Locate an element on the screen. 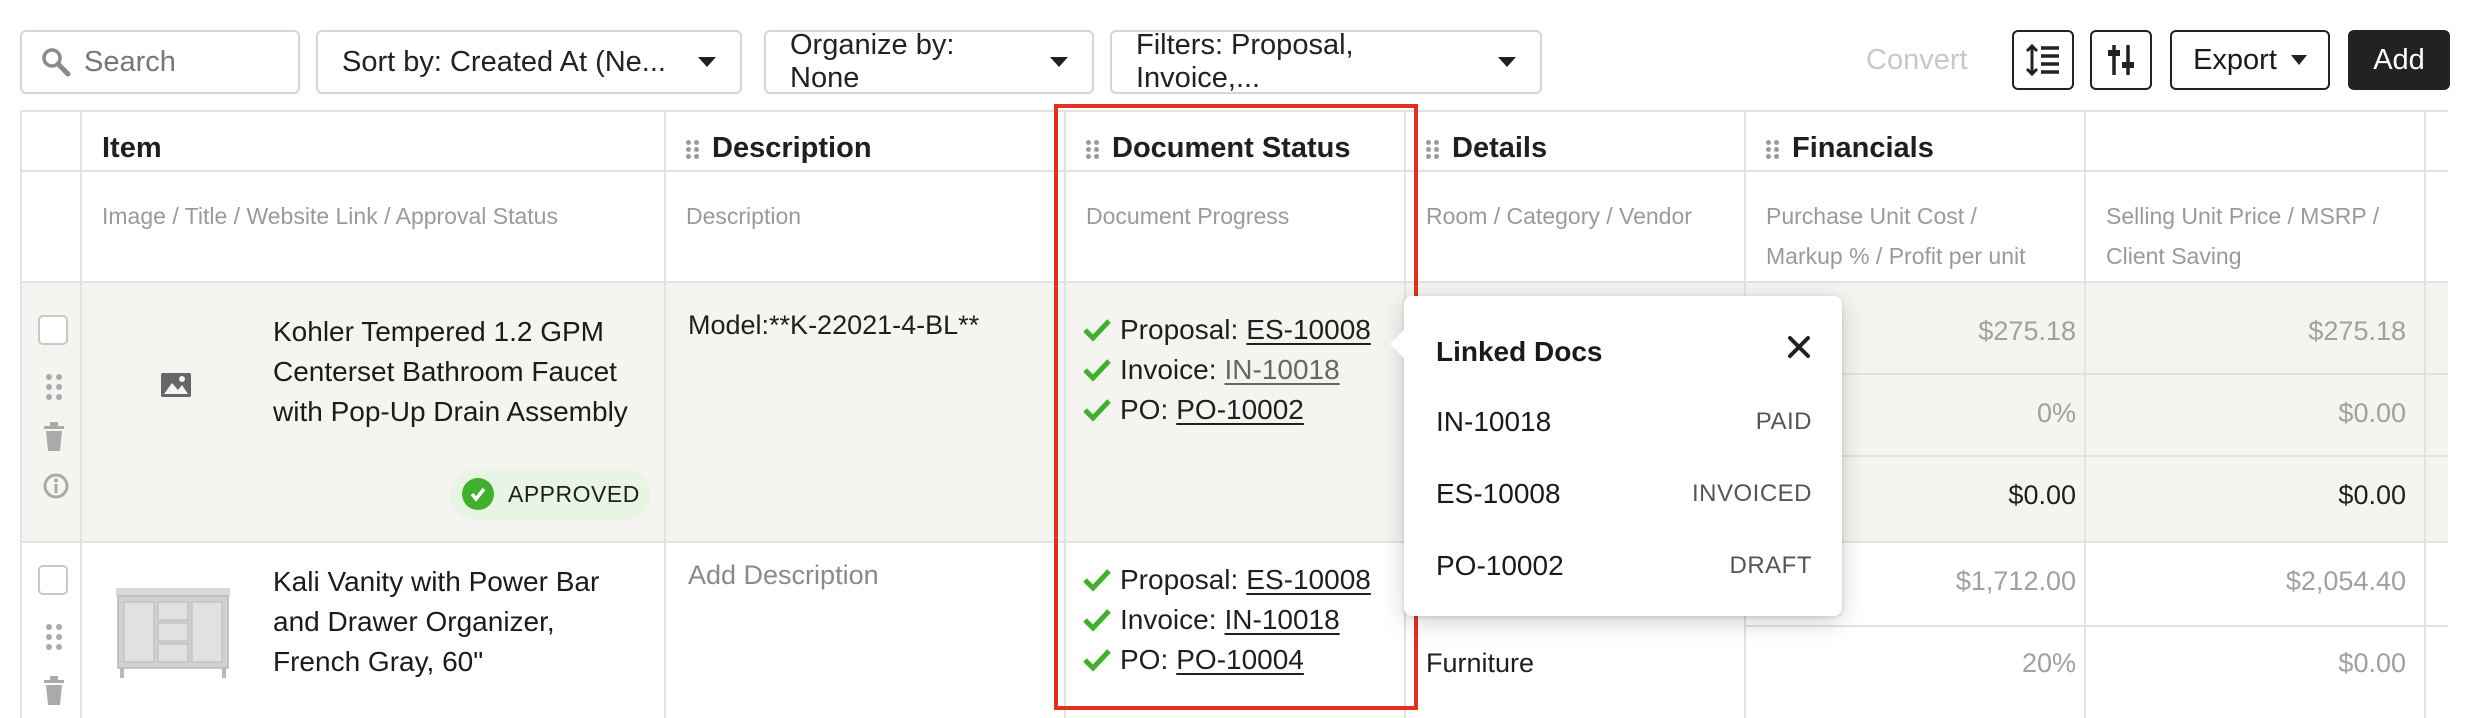 This screenshot has height=718, width=2476. popover-title: Linked Docs is located at coordinates (1519, 351).